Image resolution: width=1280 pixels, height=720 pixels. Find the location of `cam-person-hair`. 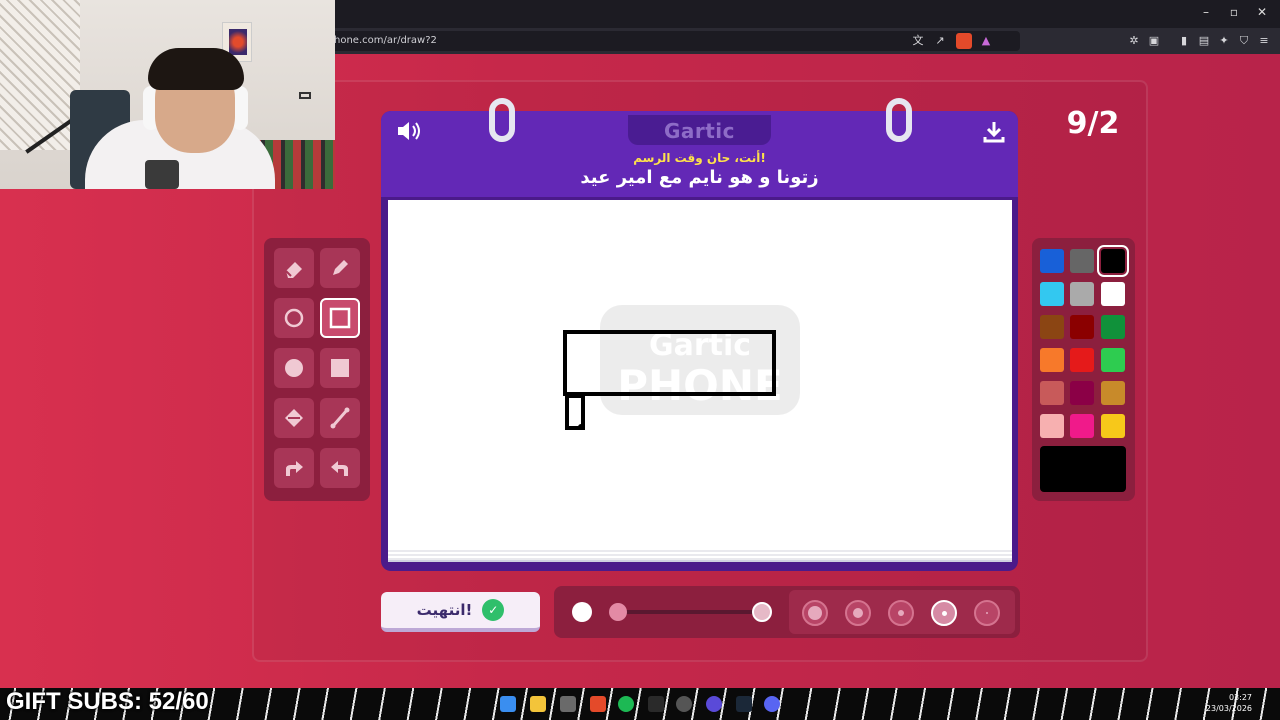

cam-person-hair is located at coordinates (196, 69).